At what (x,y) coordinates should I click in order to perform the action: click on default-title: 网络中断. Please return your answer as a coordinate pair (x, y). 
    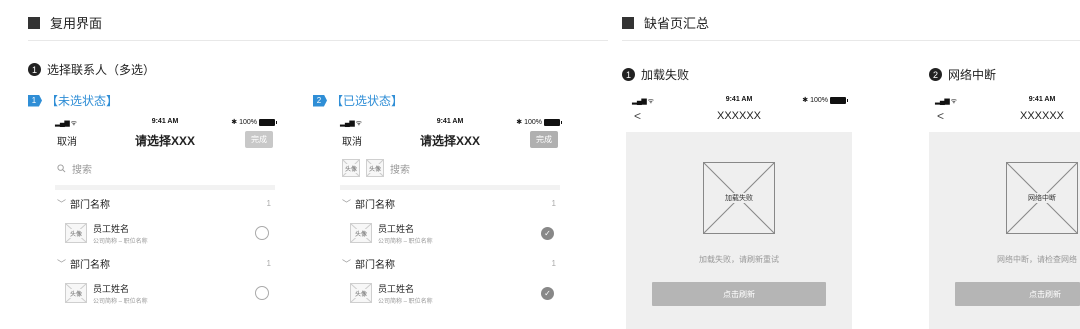
    Looking at the image, I should click on (972, 75).